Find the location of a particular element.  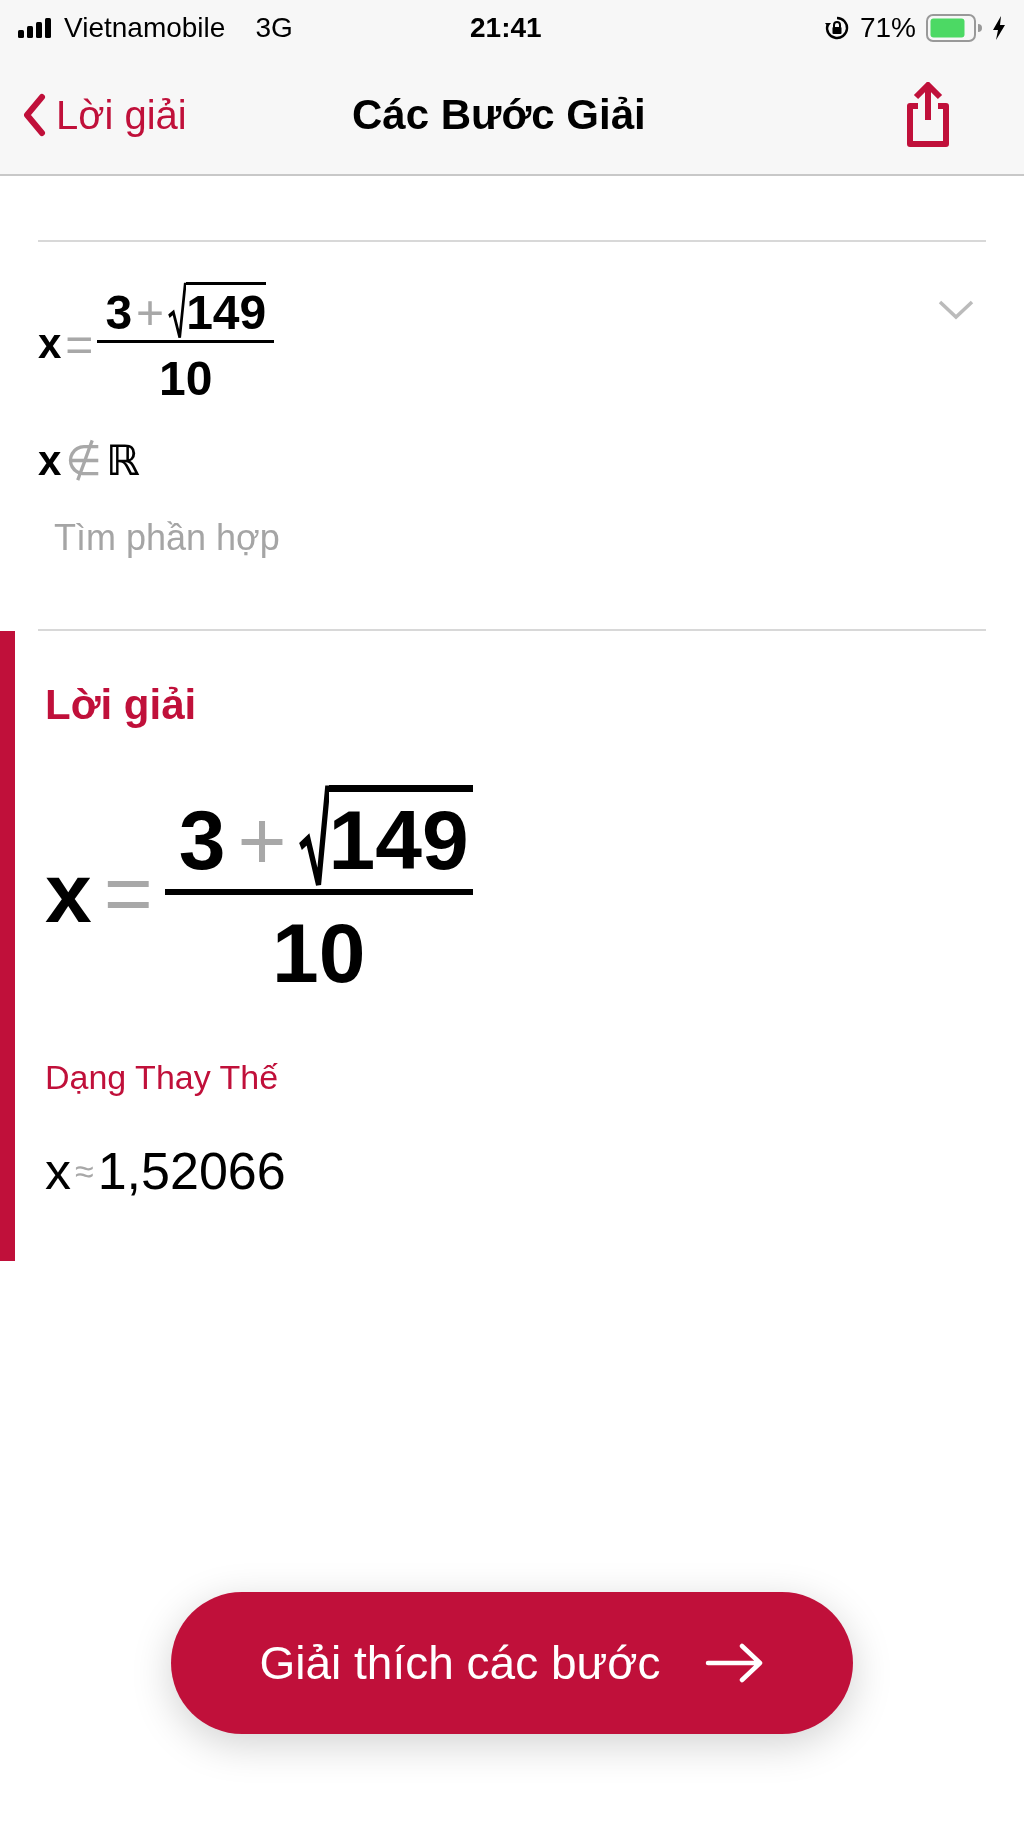

battery-percent: 71% is located at coordinates (887, 28).